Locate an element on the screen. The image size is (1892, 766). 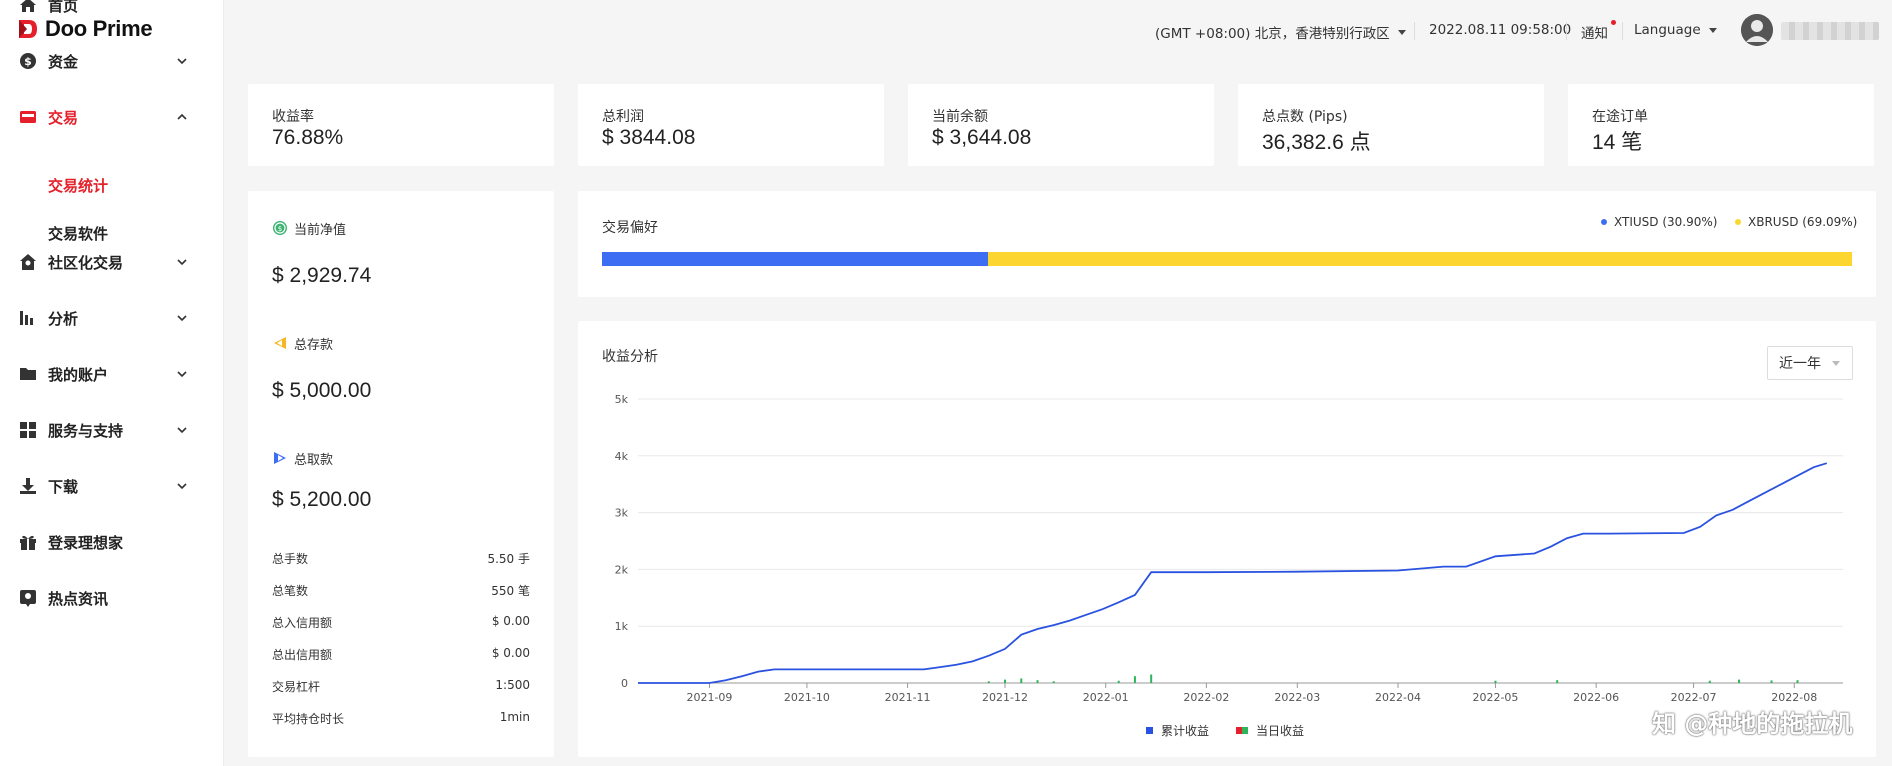
community-house-icon is located at coordinates (28, 262).